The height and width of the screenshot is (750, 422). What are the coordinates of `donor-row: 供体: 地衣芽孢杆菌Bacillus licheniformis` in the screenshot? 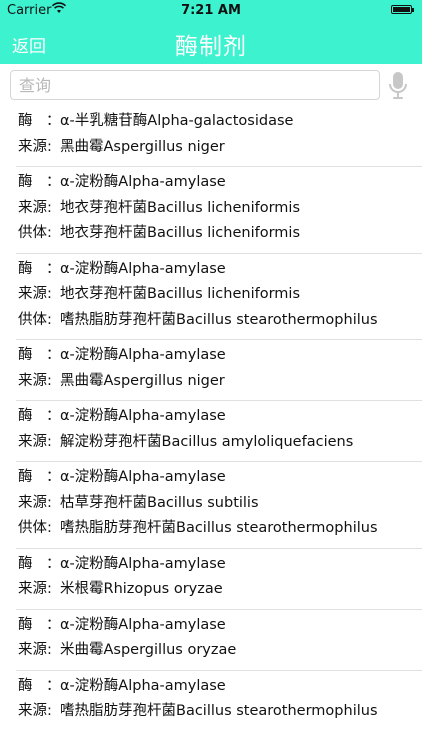 It's located at (219, 234).